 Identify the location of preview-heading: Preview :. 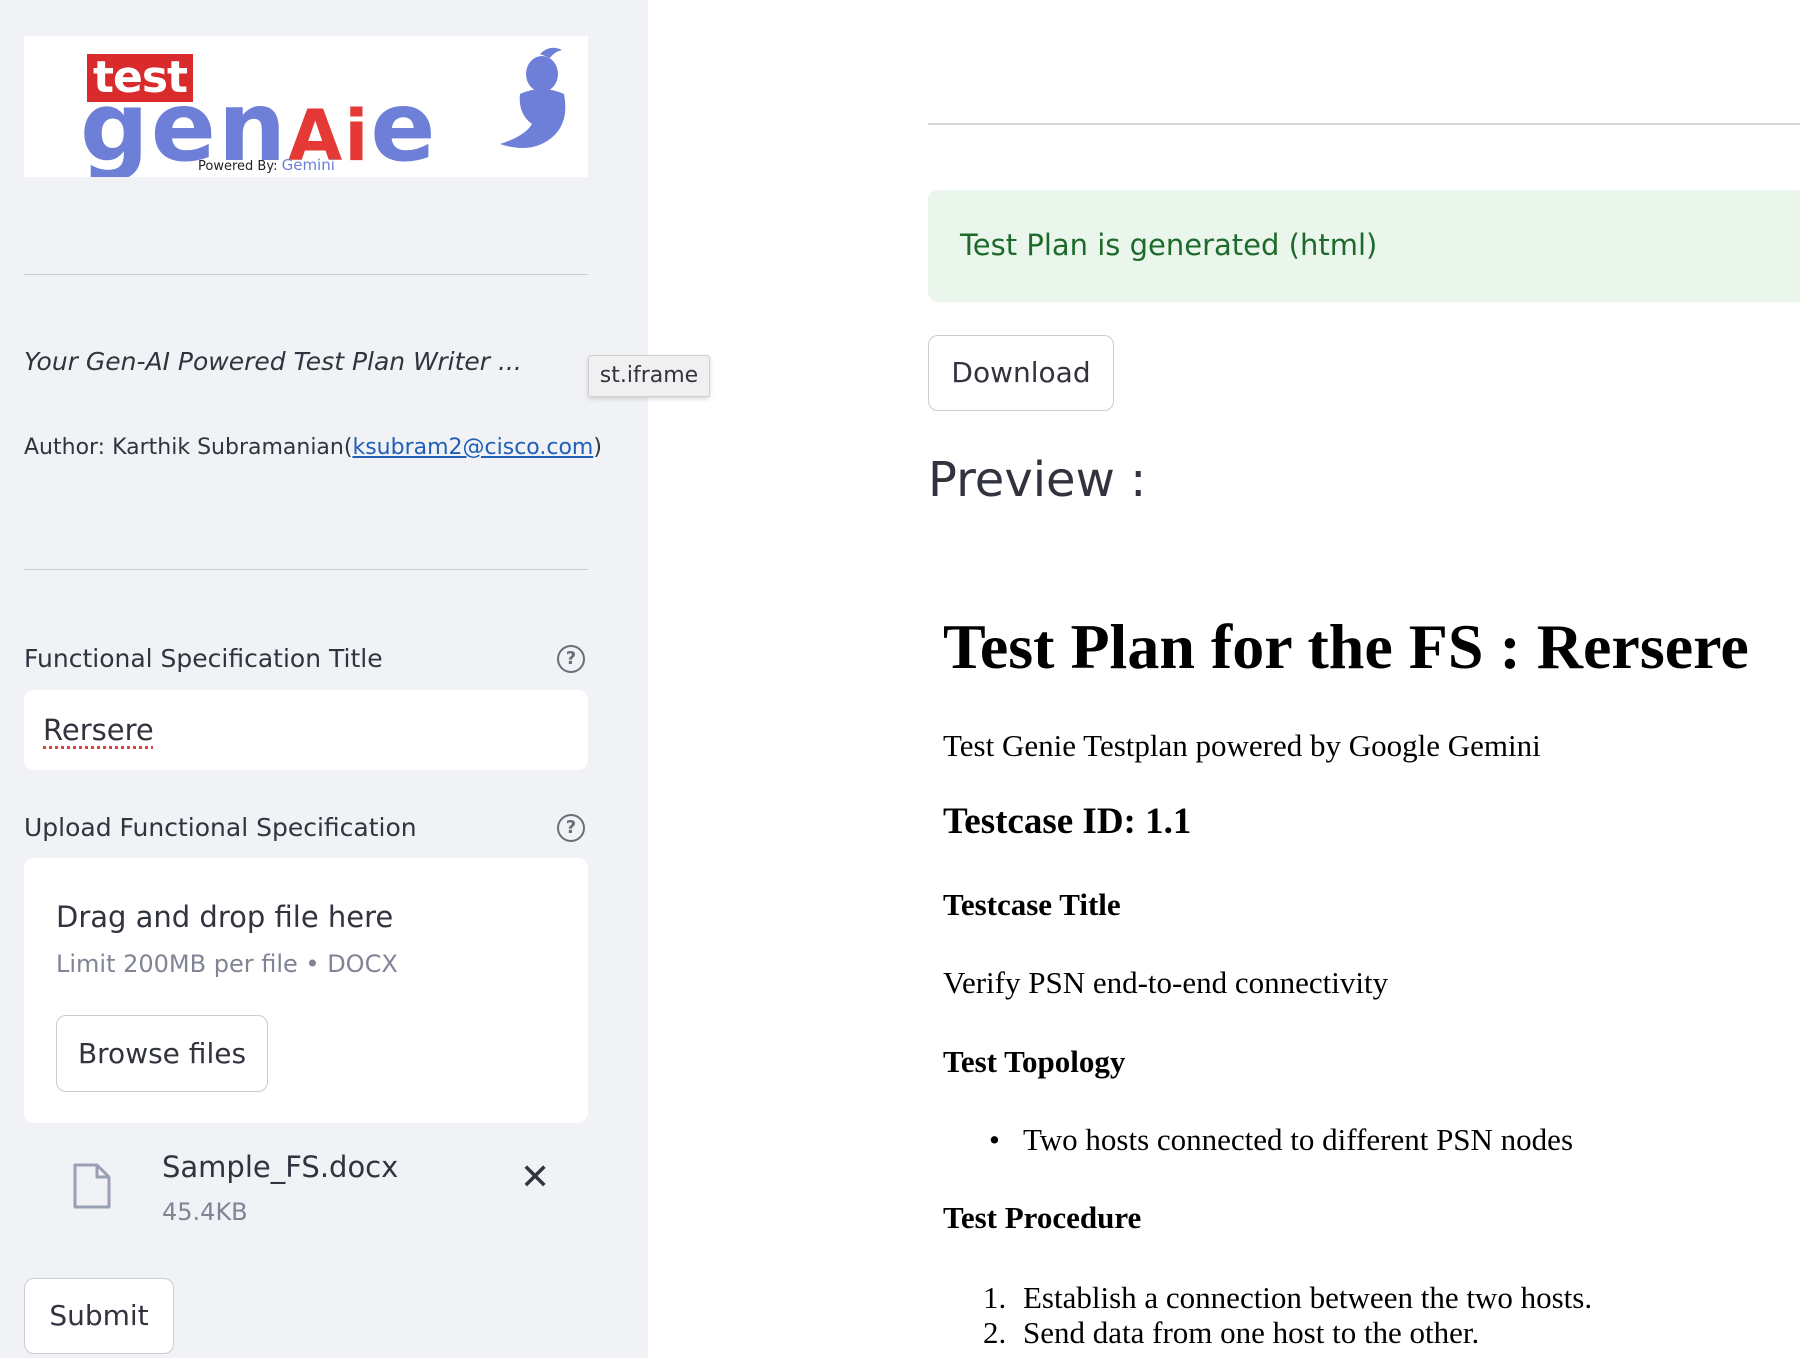
(1037, 480).